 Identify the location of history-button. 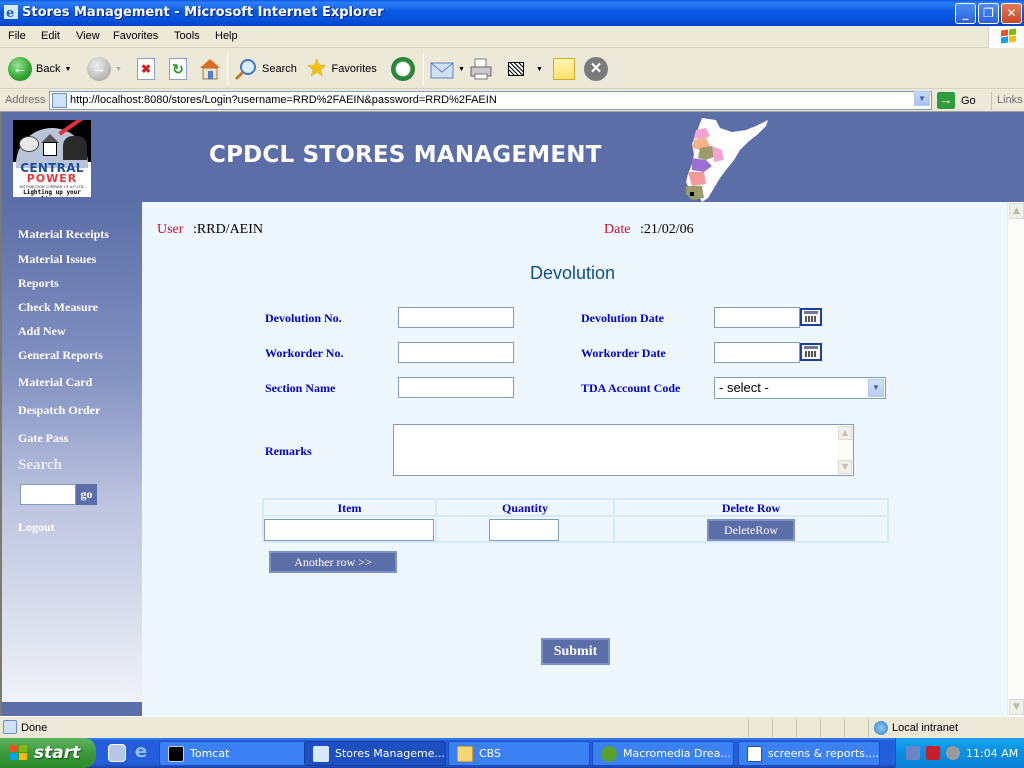
(403, 69).